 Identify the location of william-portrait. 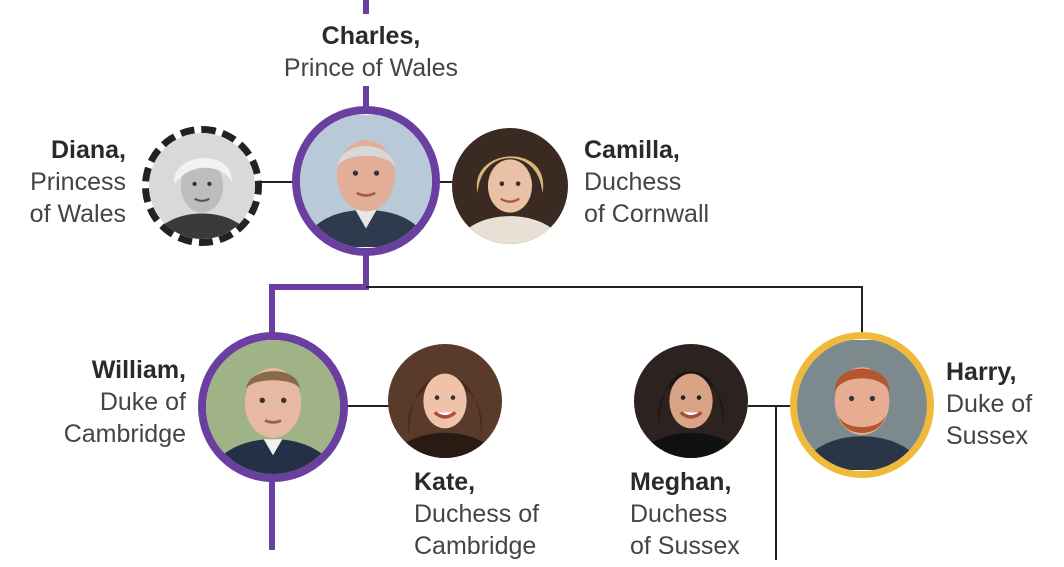
(273, 407).